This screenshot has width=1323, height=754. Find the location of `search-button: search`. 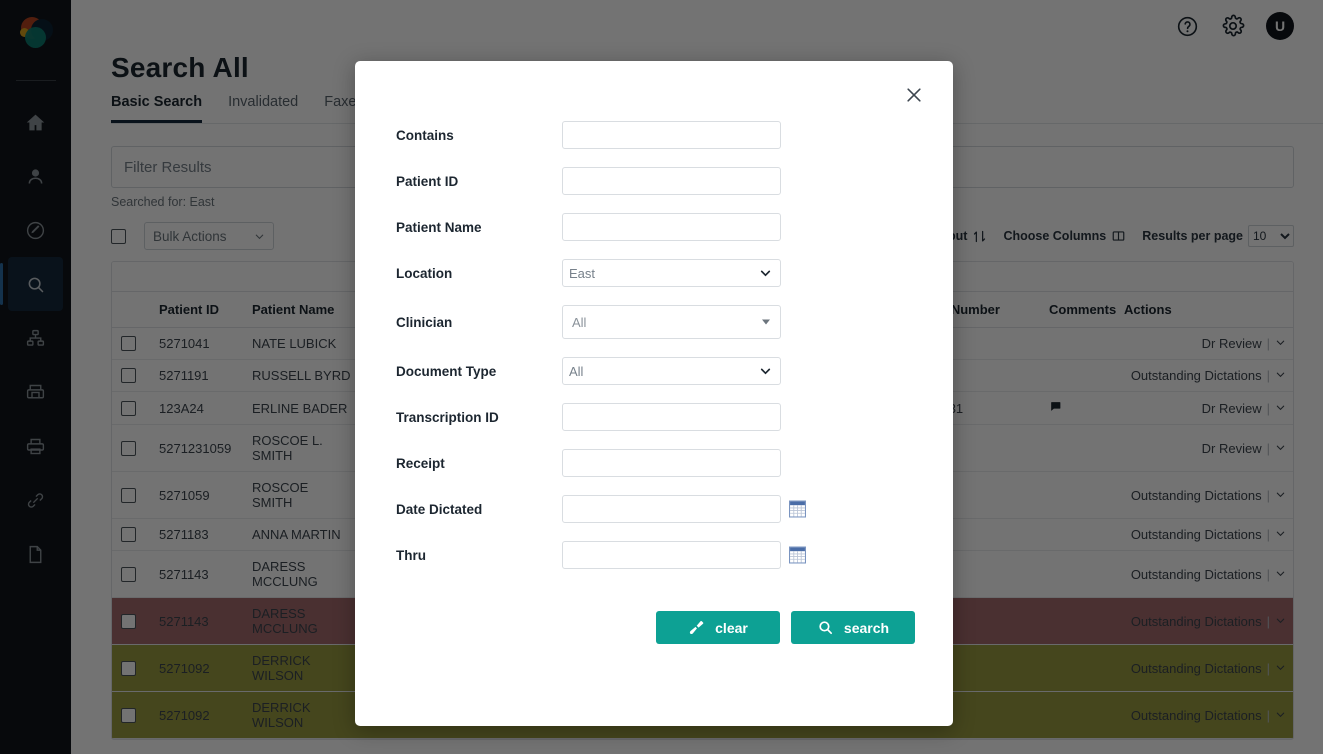

search-button: search is located at coordinates (853, 627).